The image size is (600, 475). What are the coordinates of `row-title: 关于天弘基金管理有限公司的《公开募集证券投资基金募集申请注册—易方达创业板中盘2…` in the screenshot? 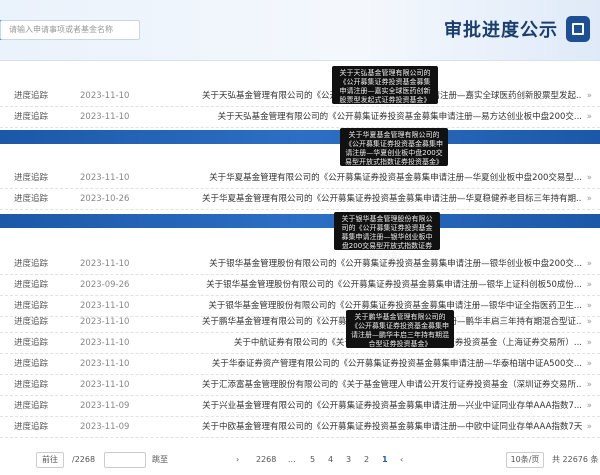 It's located at (400, 117).